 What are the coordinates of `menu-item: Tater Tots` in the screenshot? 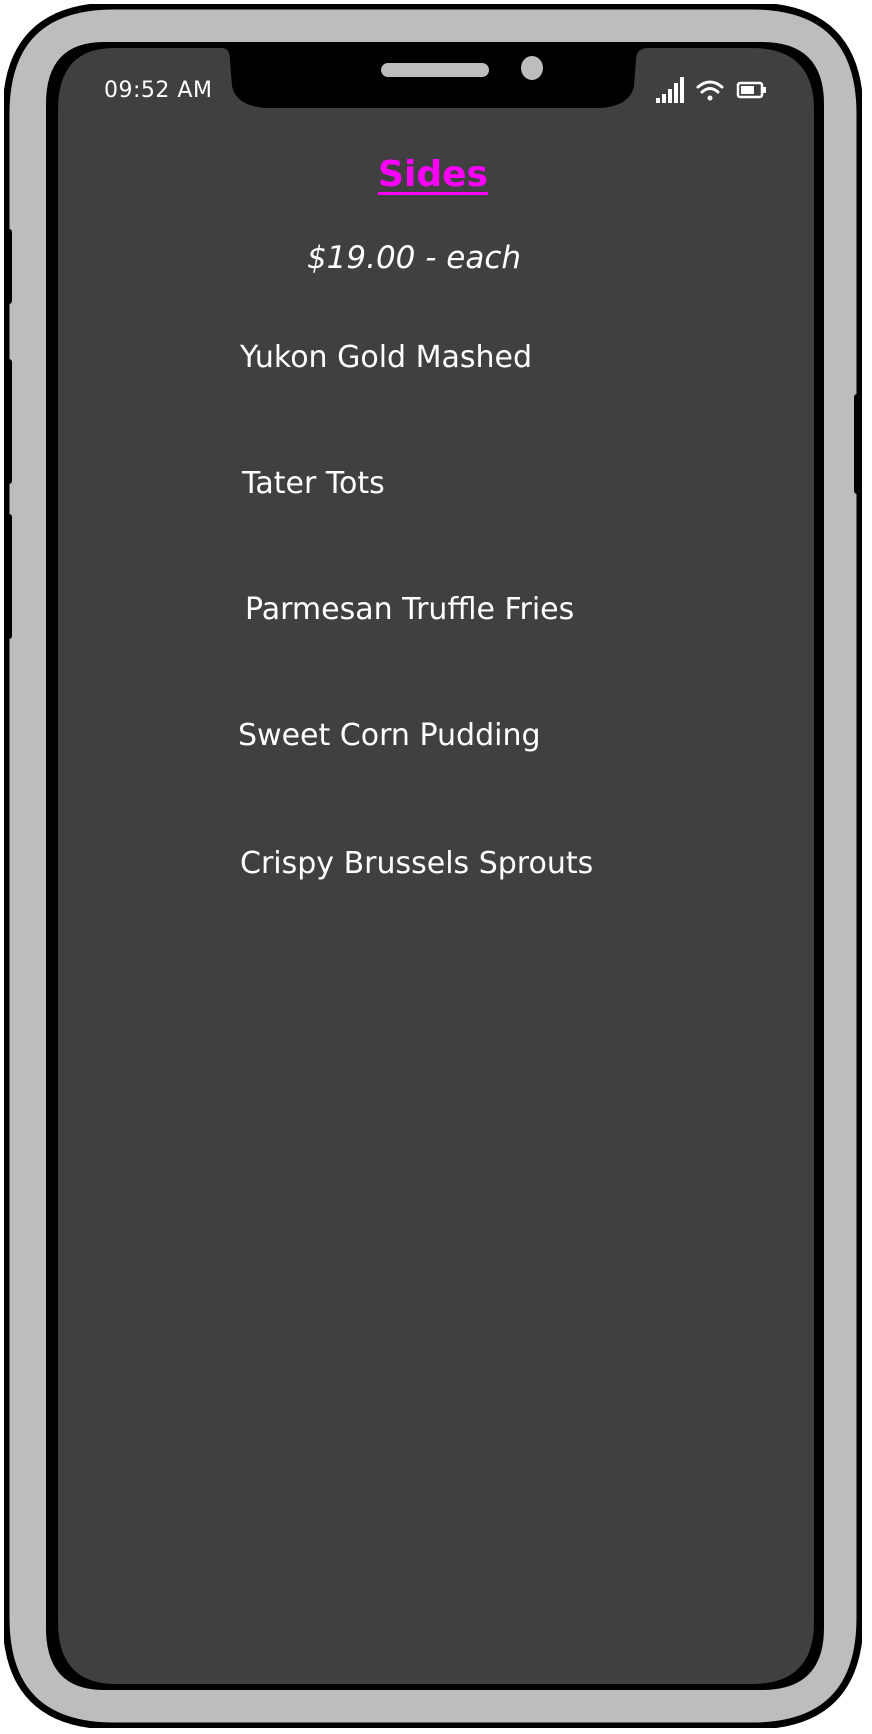 It's located at (313, 483).